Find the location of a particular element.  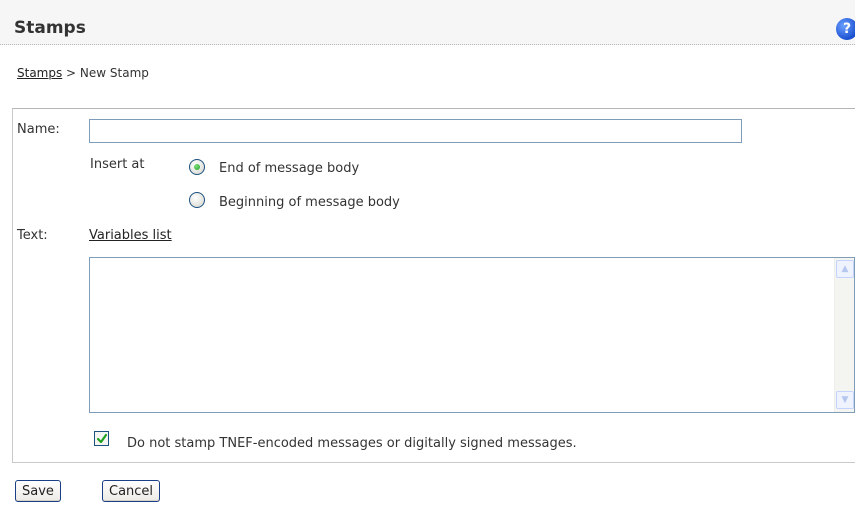

text-label: Text: is located at coordinates (32, 235).